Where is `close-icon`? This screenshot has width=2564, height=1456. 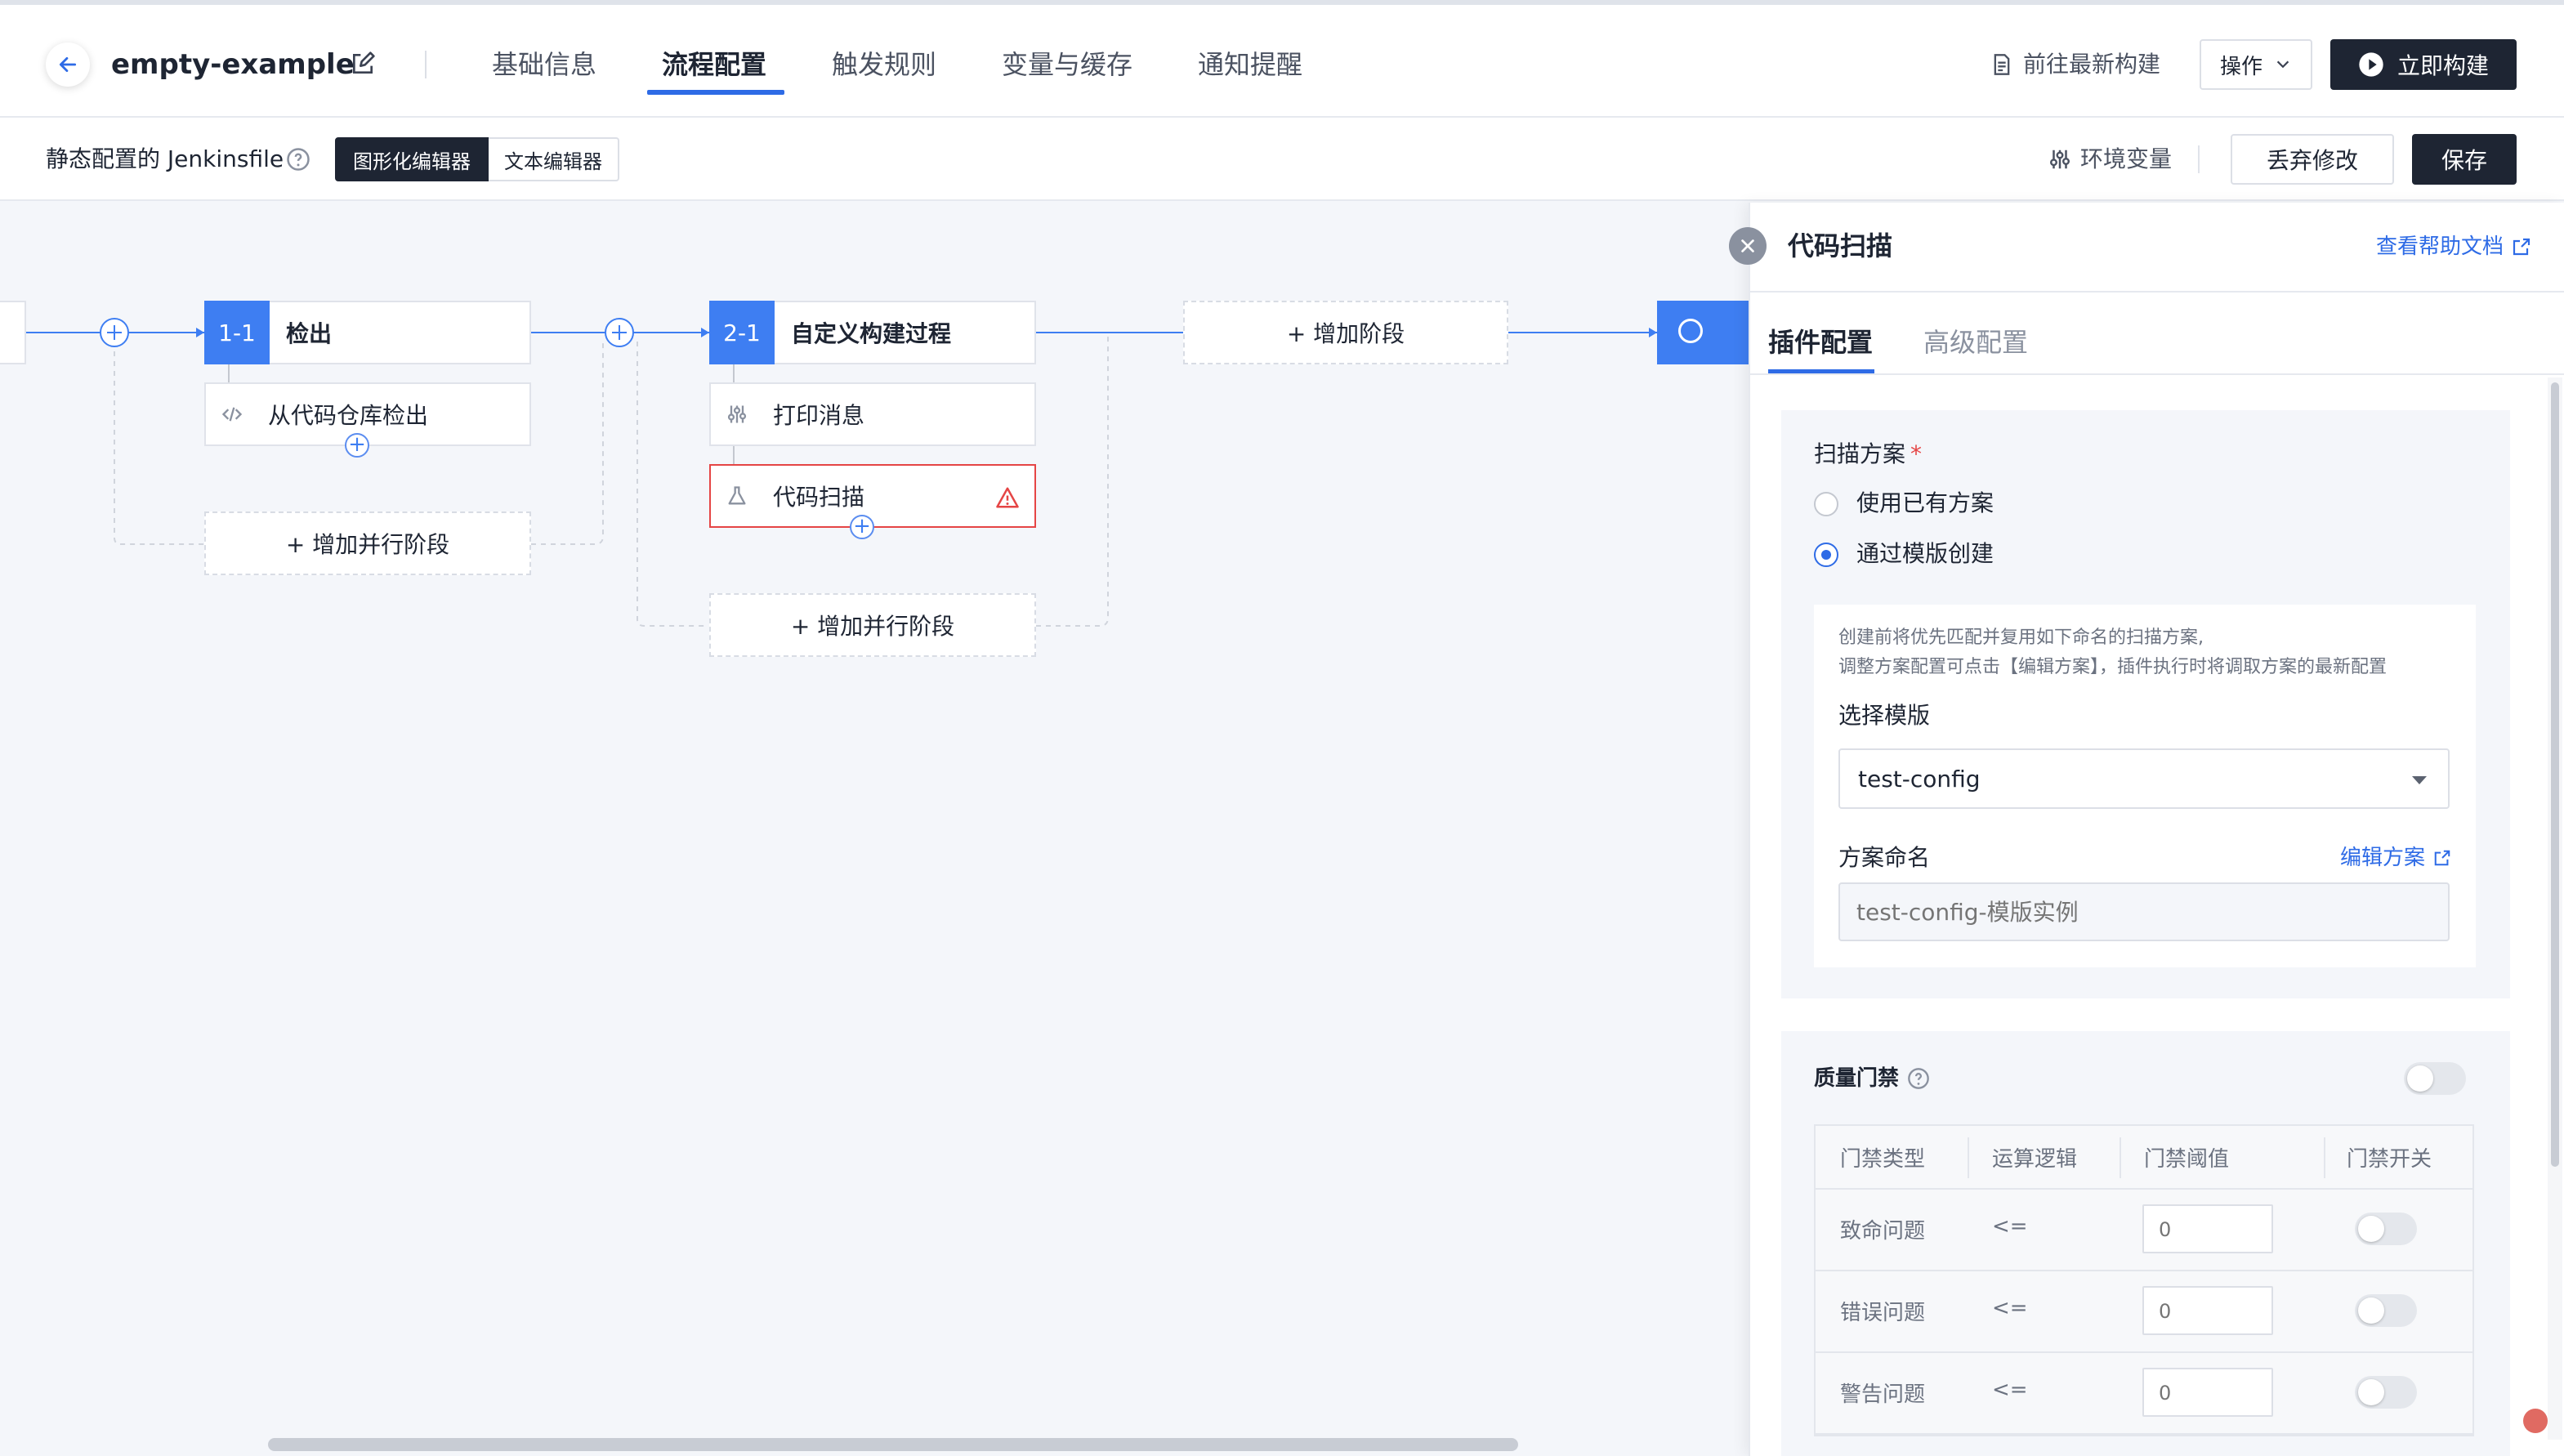 close-icon is located at coordinates (1747, 245).